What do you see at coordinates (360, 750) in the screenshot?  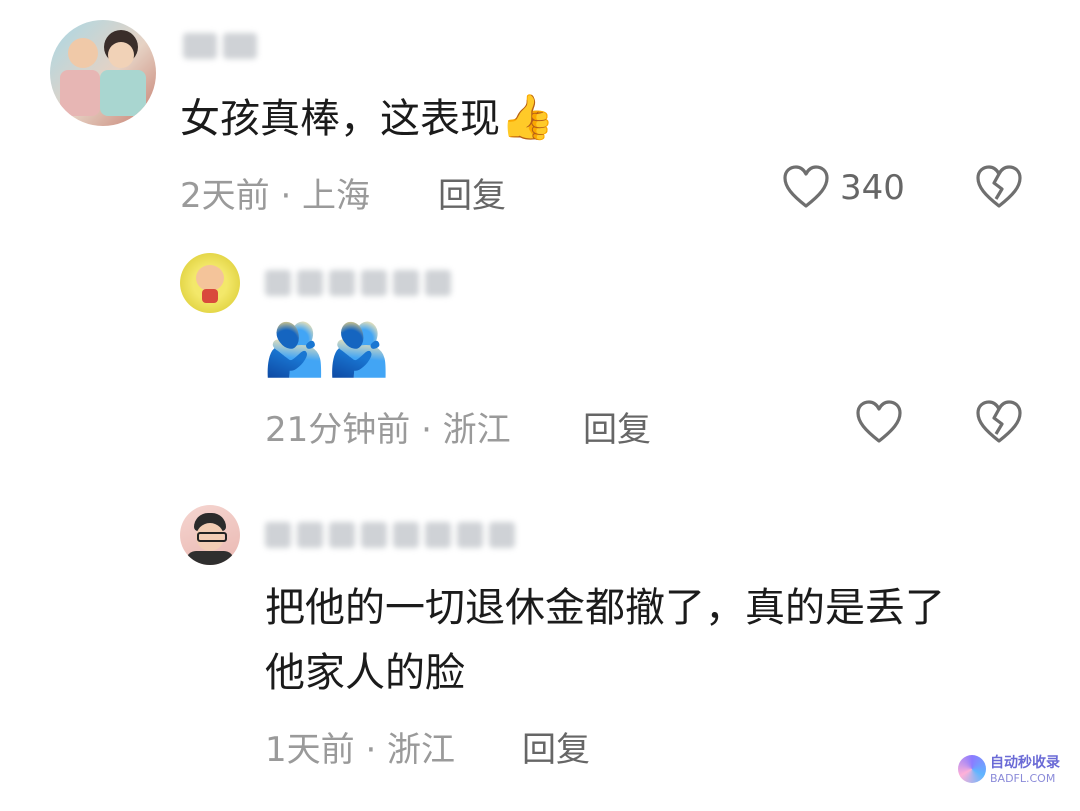 I see `comment-meta: 1天前 · 浙江` at bounding box center [360, 750].